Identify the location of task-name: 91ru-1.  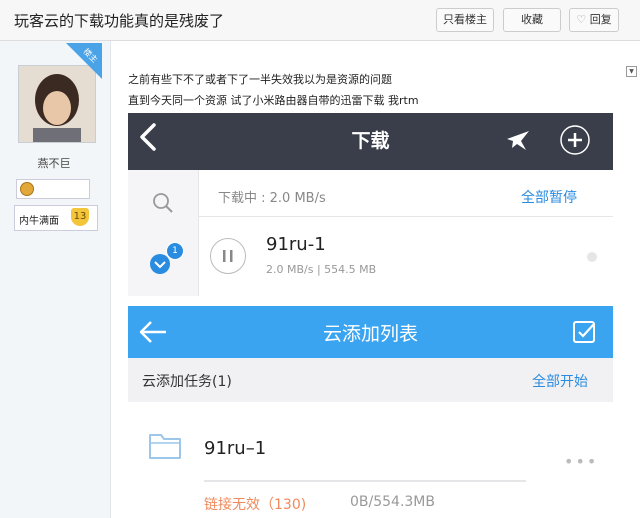
(296, 244).